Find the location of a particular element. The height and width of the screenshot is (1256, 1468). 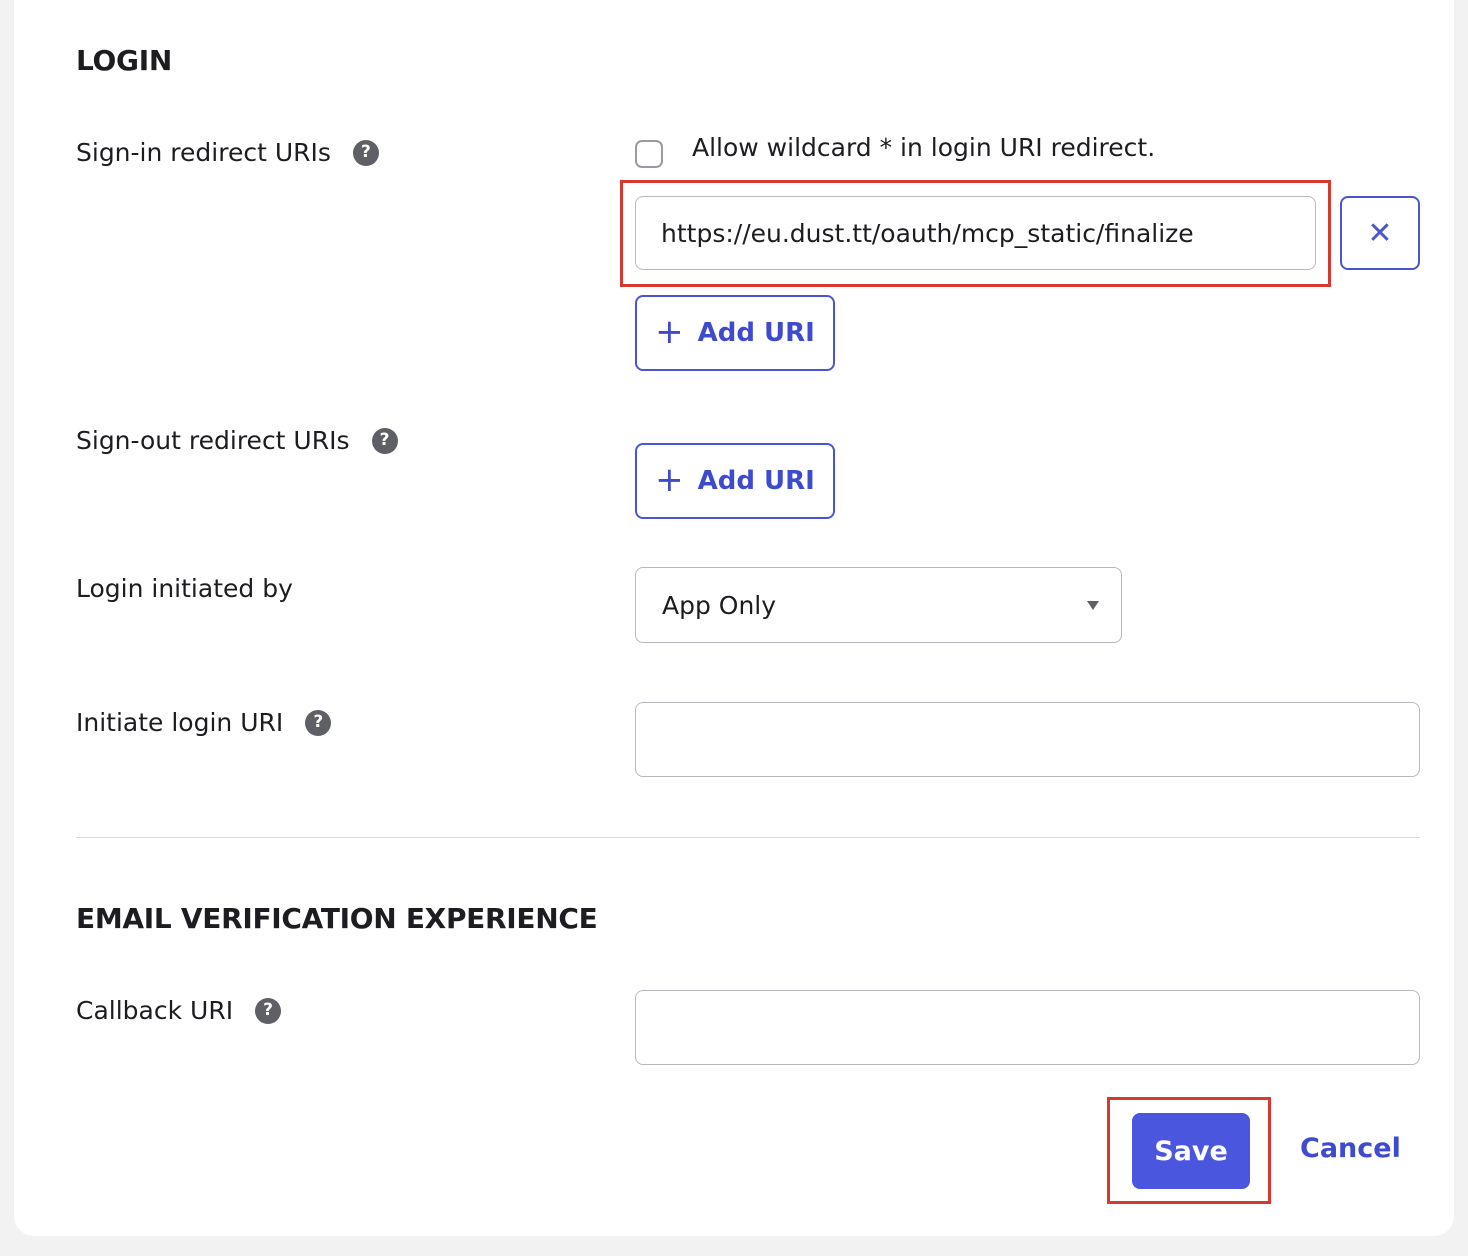

section-divider is located at coordinates (748, 837).